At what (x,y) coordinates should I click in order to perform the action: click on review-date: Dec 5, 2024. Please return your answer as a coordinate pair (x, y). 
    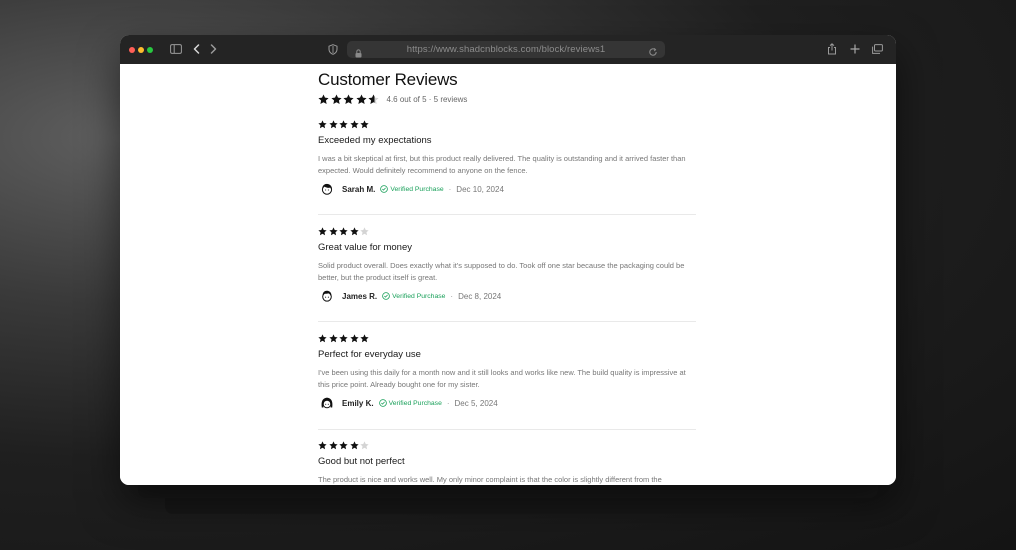
    Looking at the image, I should click on (476, 403).